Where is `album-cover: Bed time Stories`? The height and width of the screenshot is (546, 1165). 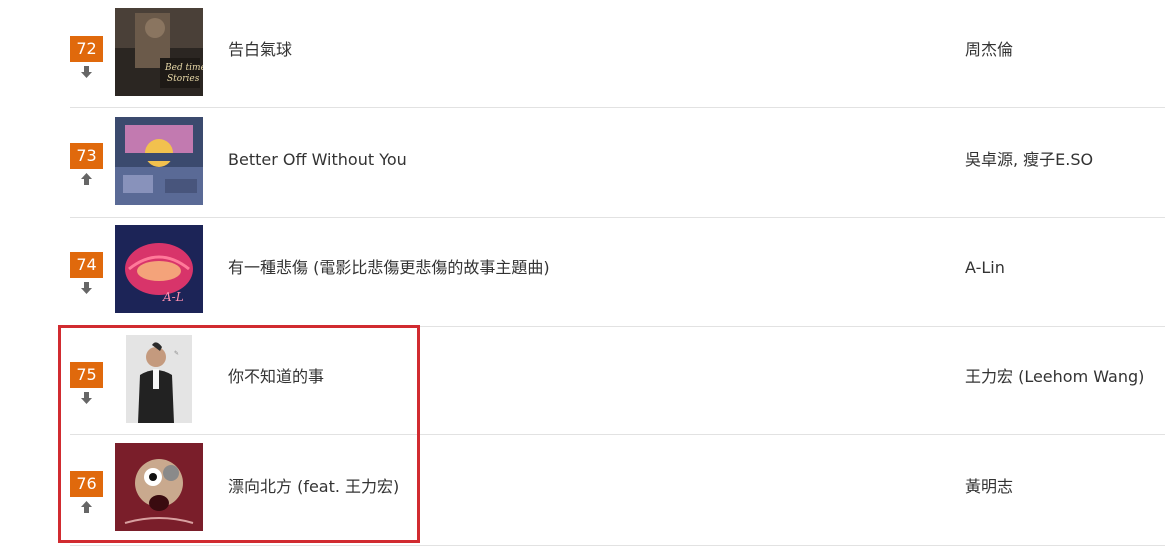 album-cover: Bed time Stories is located at coordinates (159, 52).